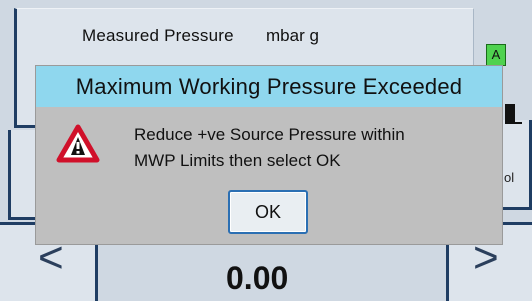 The image size is (532, 301). Describe the element at coordinates (292, 35) in the screenshot. I see `pressure-unit-label: mbar g` at that location.